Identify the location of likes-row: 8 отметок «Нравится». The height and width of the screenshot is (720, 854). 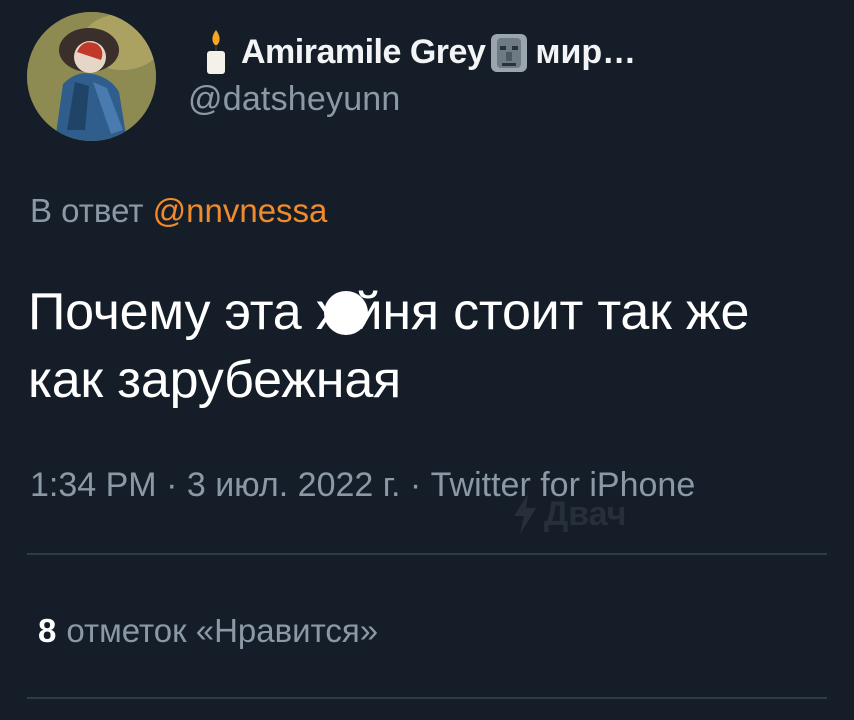
(208, 631).